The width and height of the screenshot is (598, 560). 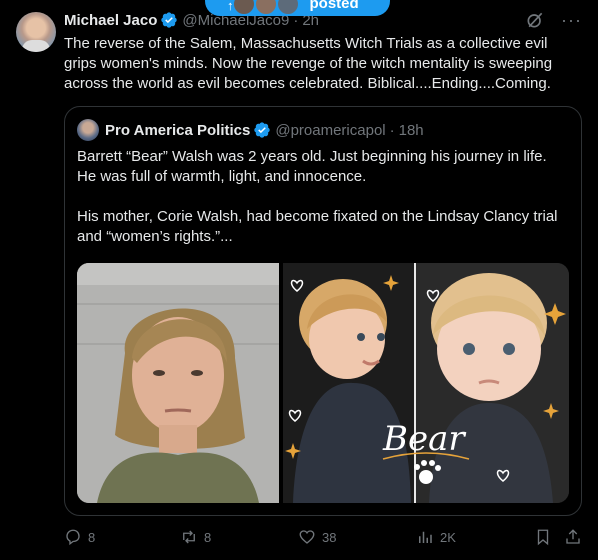 I want to click on pill-label: posted, so click(x=334, y=6).